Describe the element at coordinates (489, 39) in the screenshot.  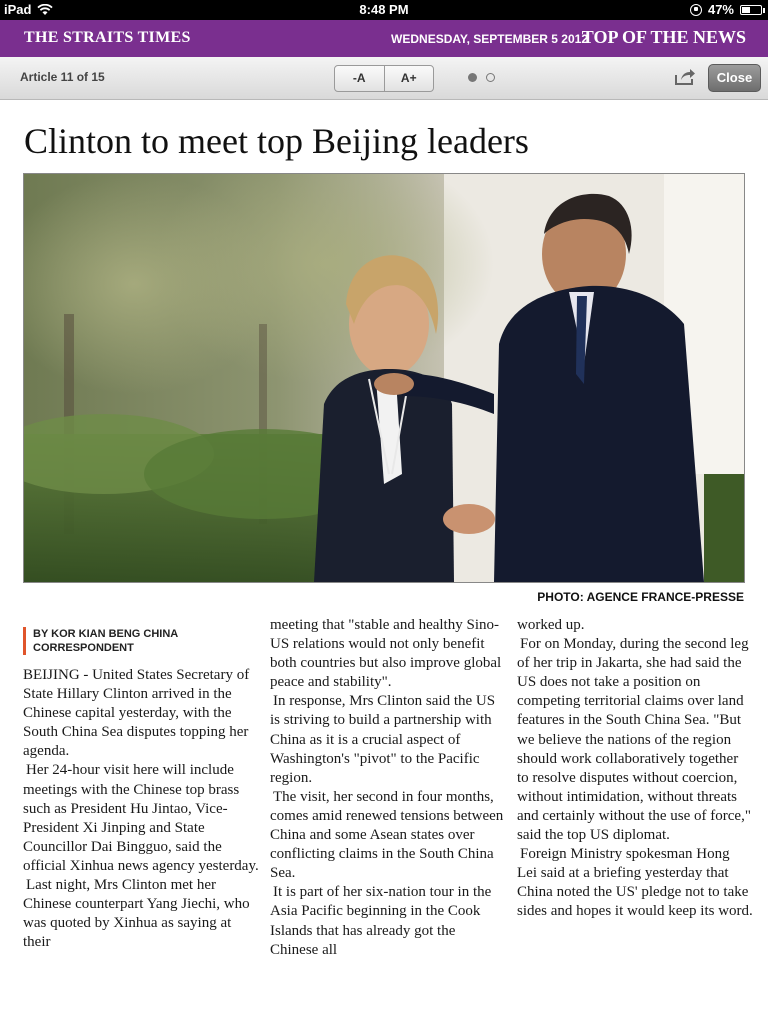
I see `edition-date: WEDNESDAY, SEPTEMBER 5 2012` at that location.